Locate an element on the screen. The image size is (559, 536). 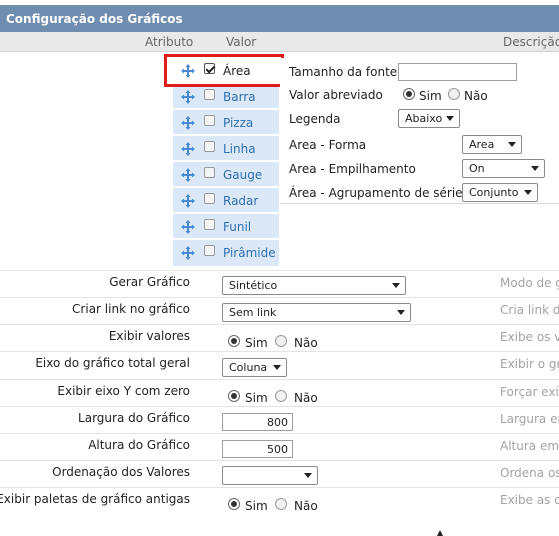
chart-link-label: Criar link no gráfico is located at coordinates (131, 309).